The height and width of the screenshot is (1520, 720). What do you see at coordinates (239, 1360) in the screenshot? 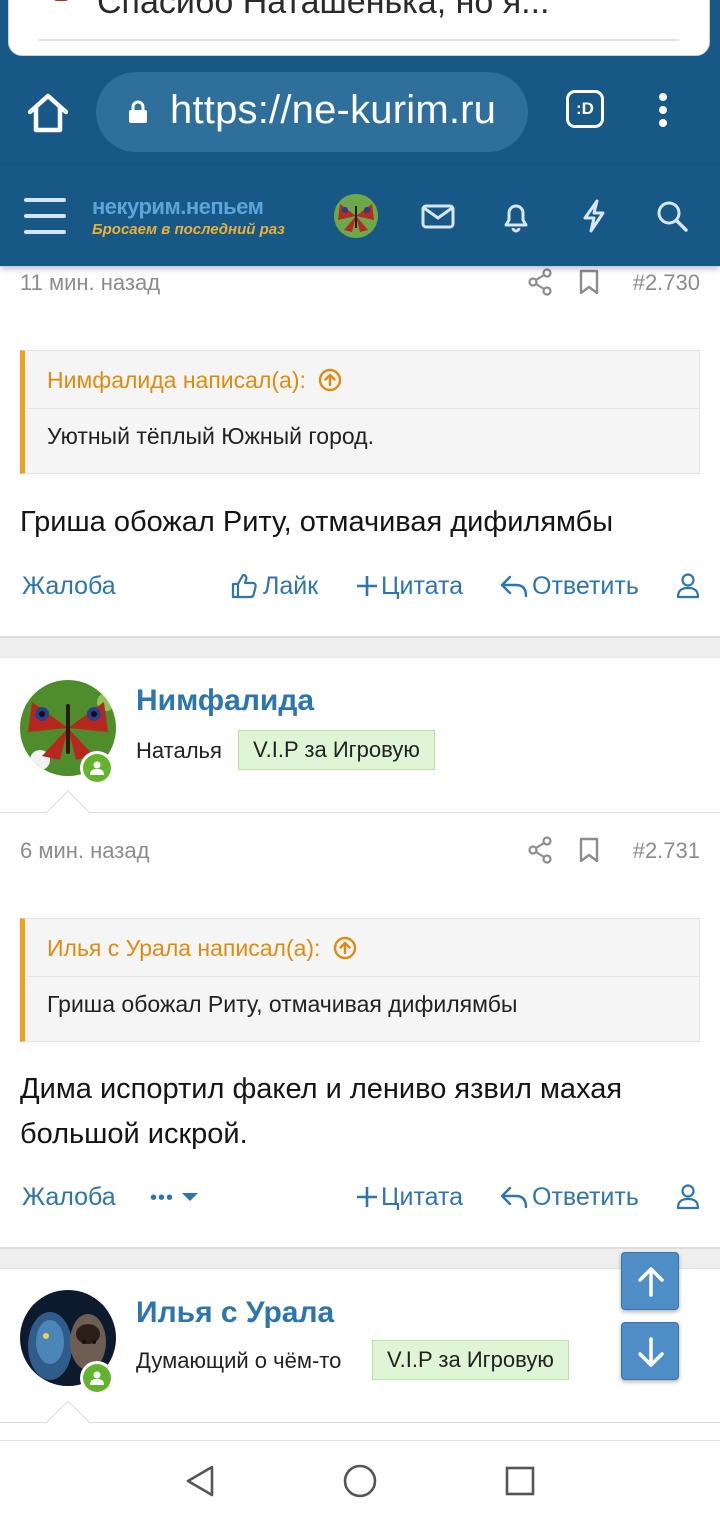
I see `user-title: Думающий о чём-то` at bounding box center [239, 1360].